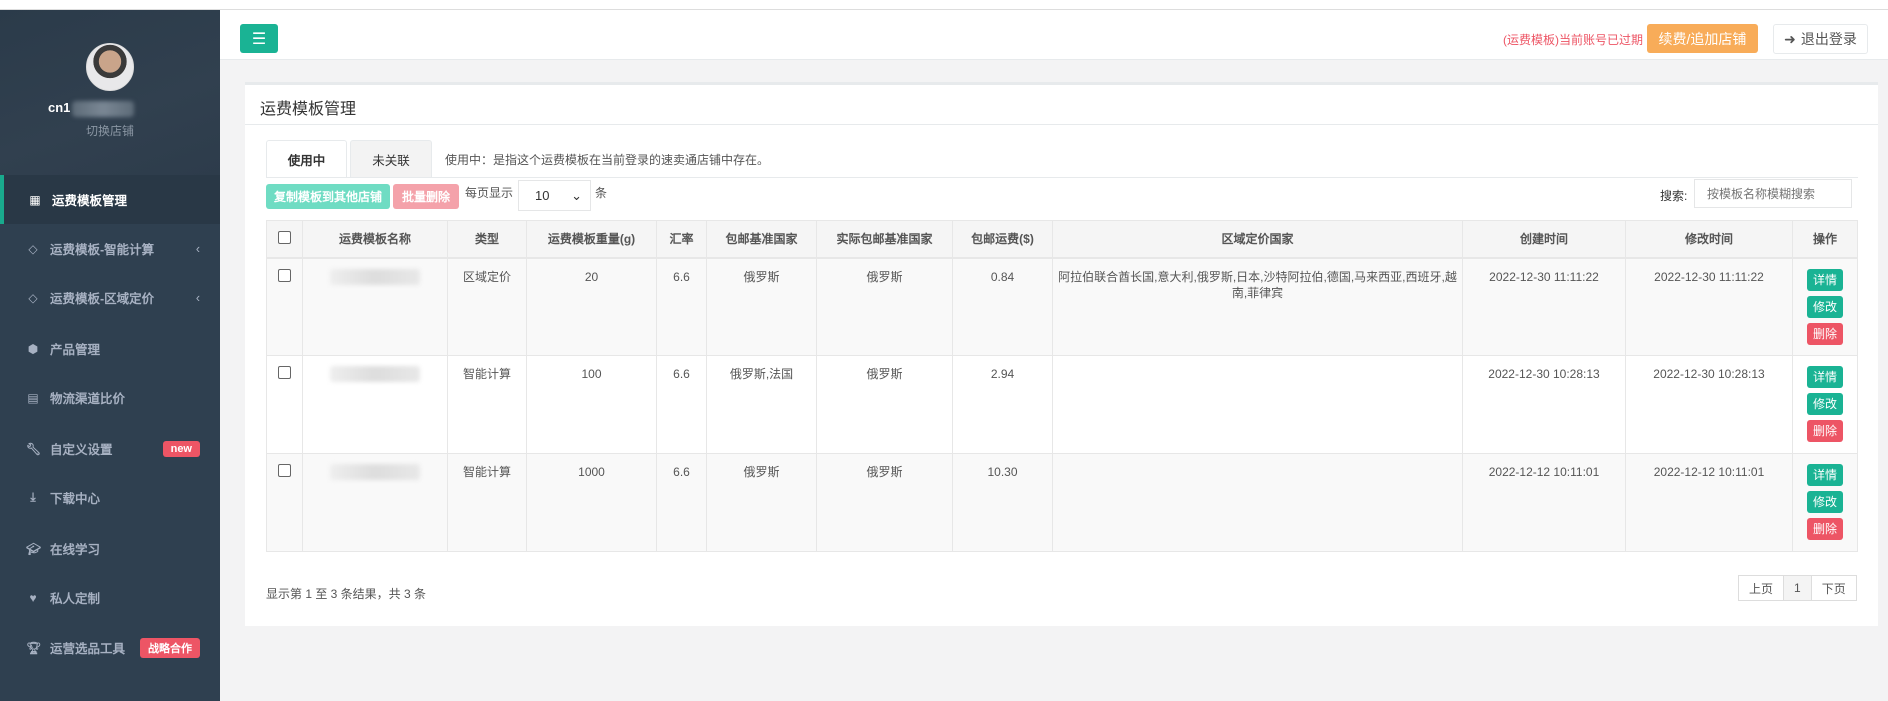 This screenshot has height=701, width=1888. I want to click on next-page-button: 下页, so click(1833, 588).